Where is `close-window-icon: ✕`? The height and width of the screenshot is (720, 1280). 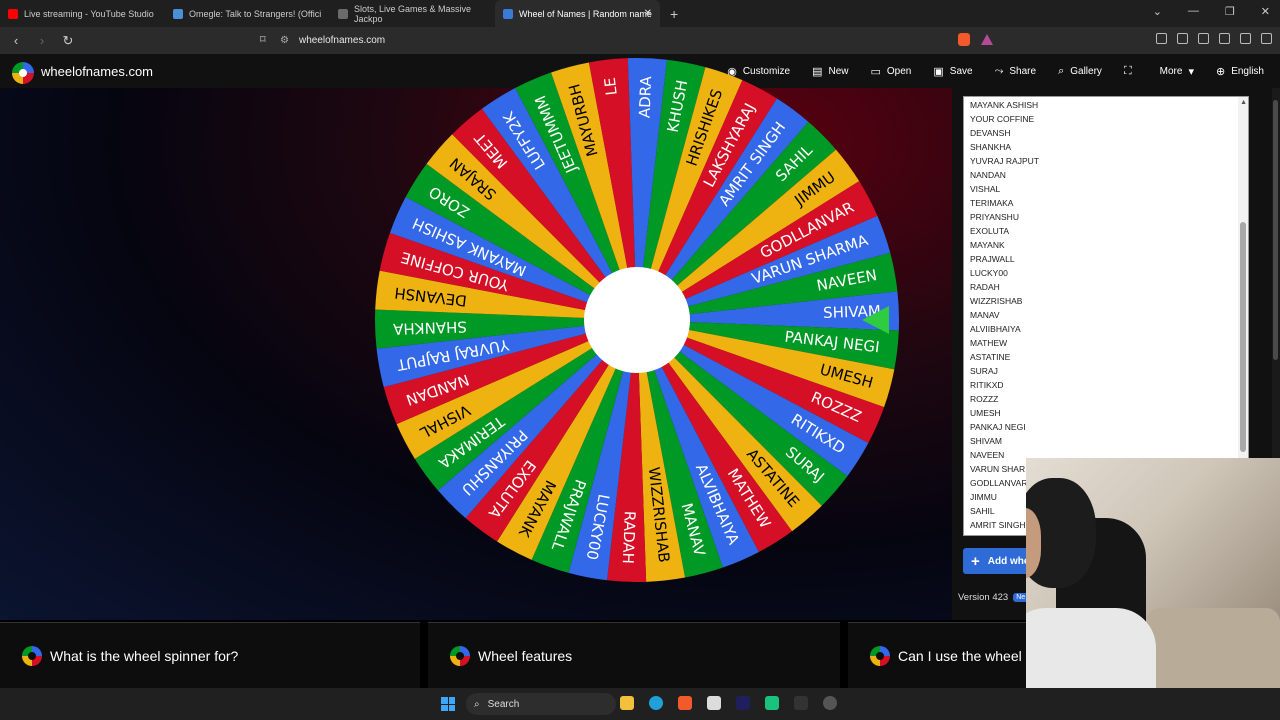
close-window-icon: ✕ is located at coordinates (1265, 11).